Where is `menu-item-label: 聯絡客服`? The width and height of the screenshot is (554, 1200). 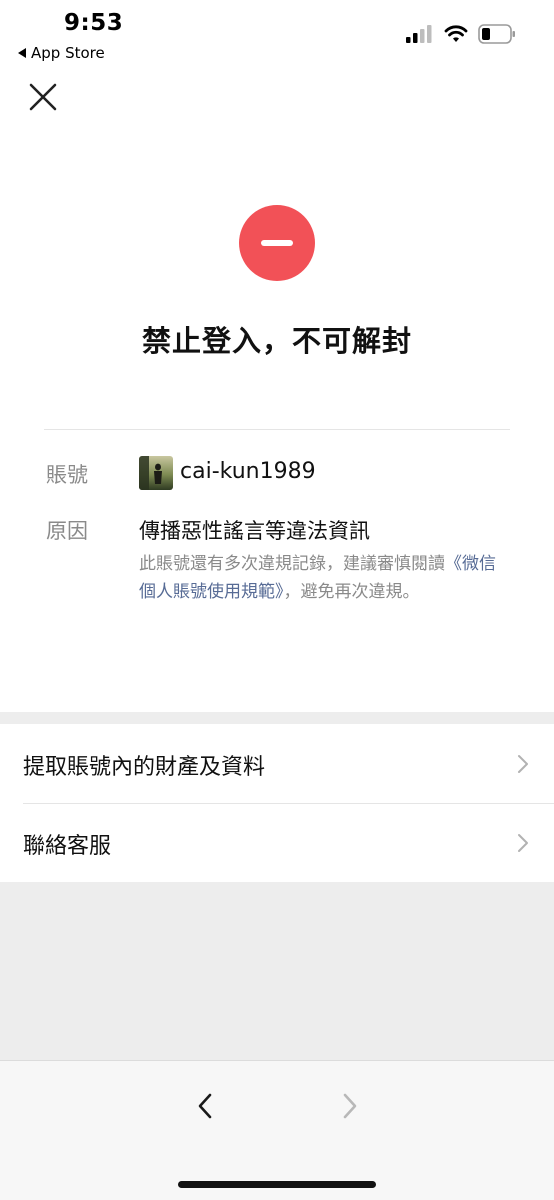
menu-item-label: 聯絡客服 is located at coordinates (67, 846).